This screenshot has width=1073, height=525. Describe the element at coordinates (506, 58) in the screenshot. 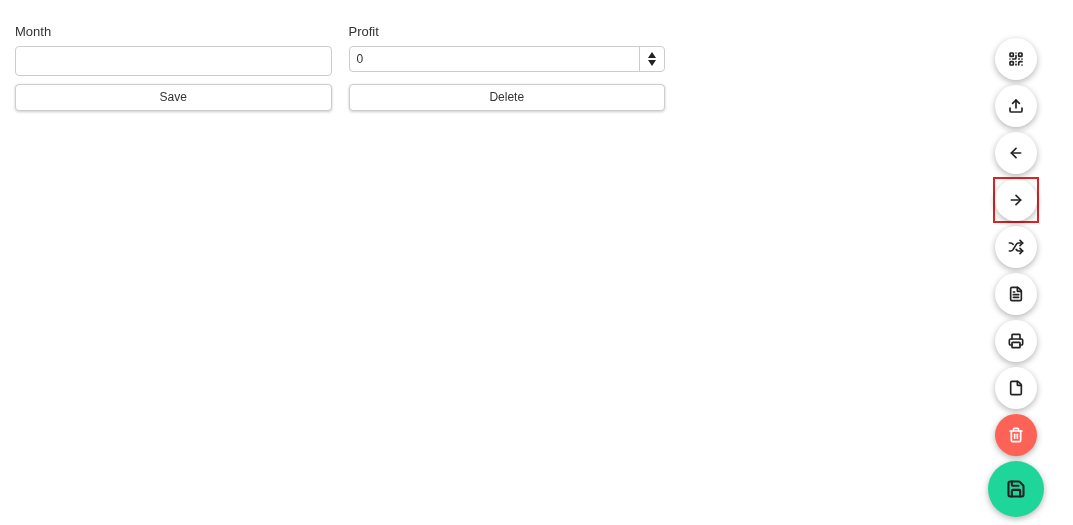

I see `number-field: 0` at that location.